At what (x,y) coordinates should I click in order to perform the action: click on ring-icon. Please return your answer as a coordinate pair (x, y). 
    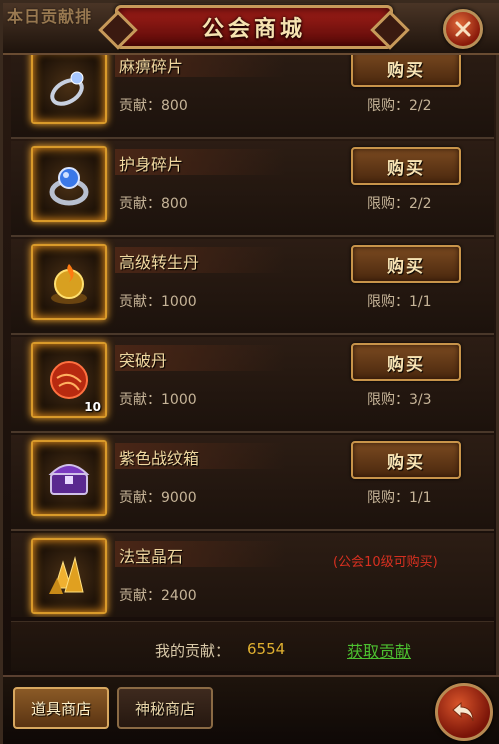
    Looking at the image, I should click on (67, 88).